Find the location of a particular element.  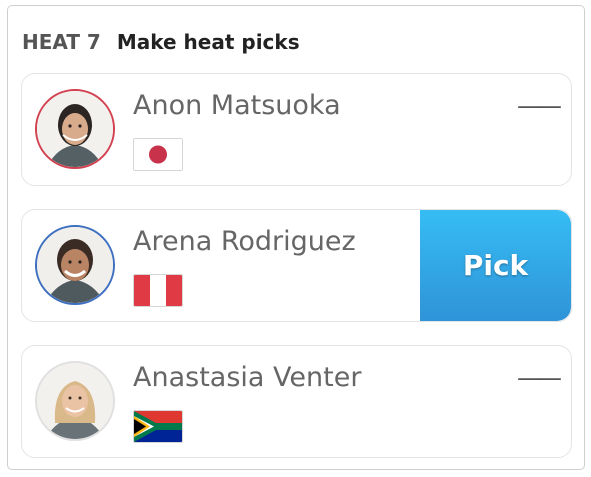

pick-button: Pick is located at coordinates (495, 265).